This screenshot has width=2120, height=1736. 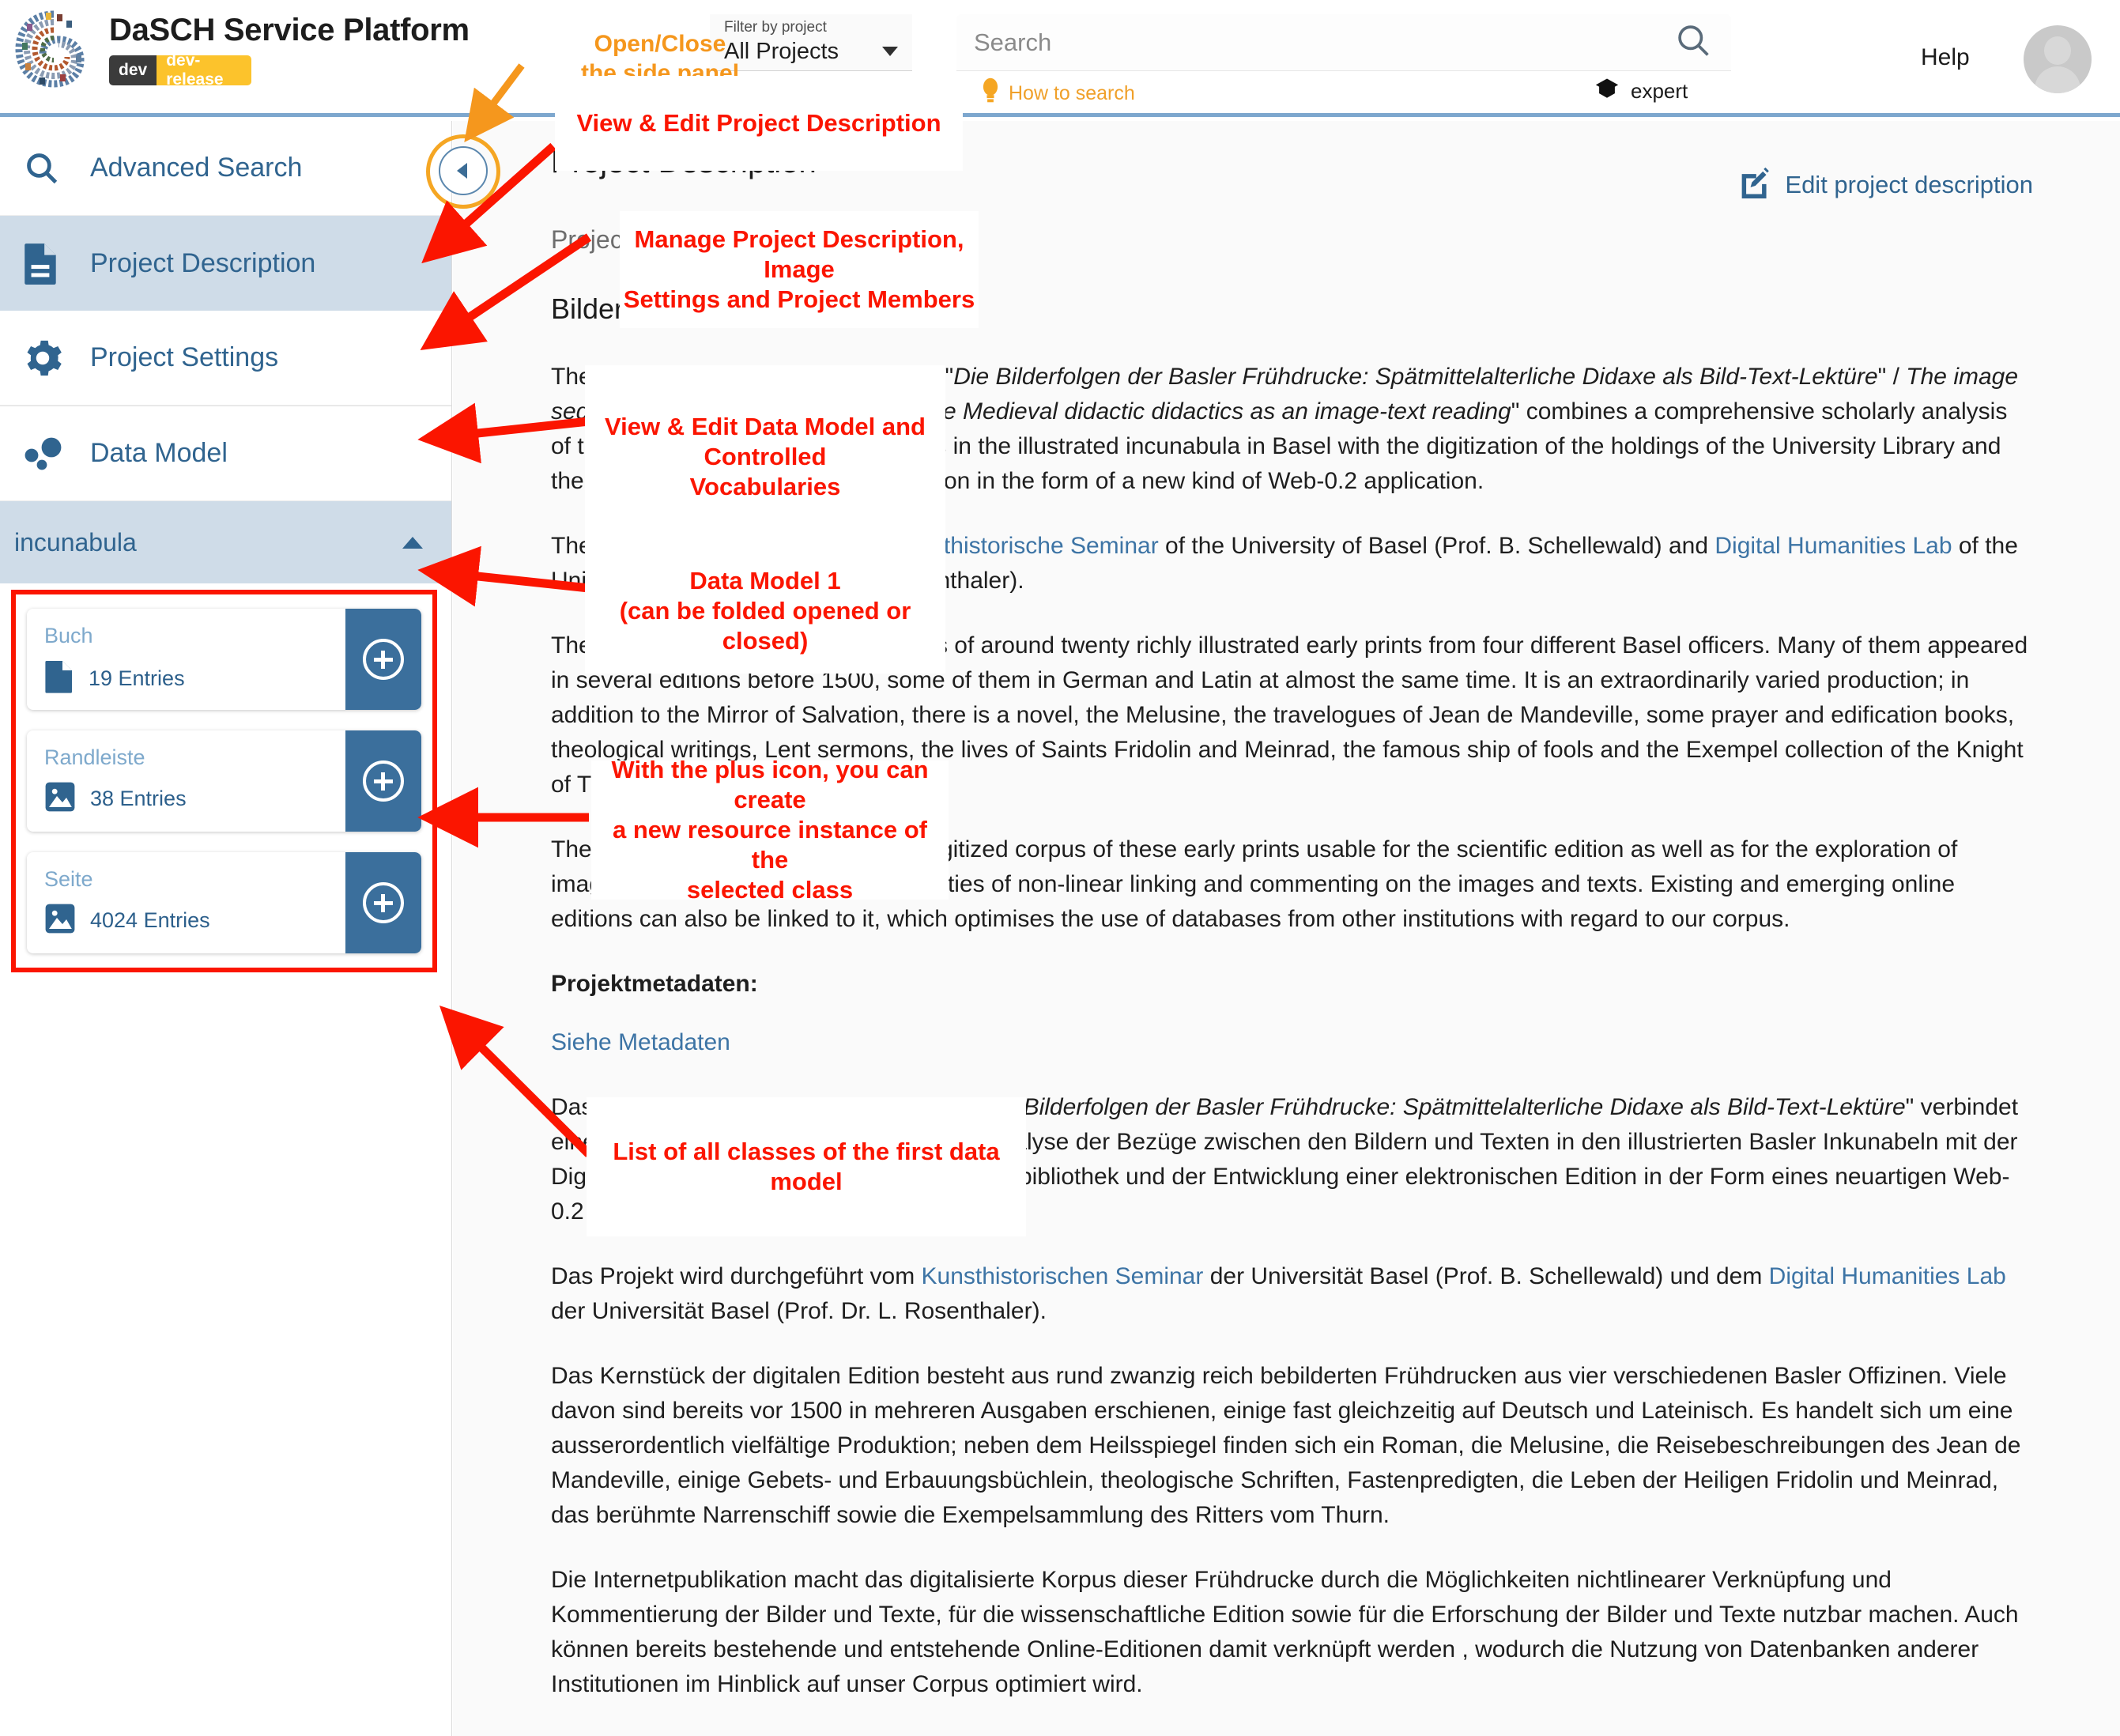 I want to click on annotation-arrows, so click(x=504, y=610).